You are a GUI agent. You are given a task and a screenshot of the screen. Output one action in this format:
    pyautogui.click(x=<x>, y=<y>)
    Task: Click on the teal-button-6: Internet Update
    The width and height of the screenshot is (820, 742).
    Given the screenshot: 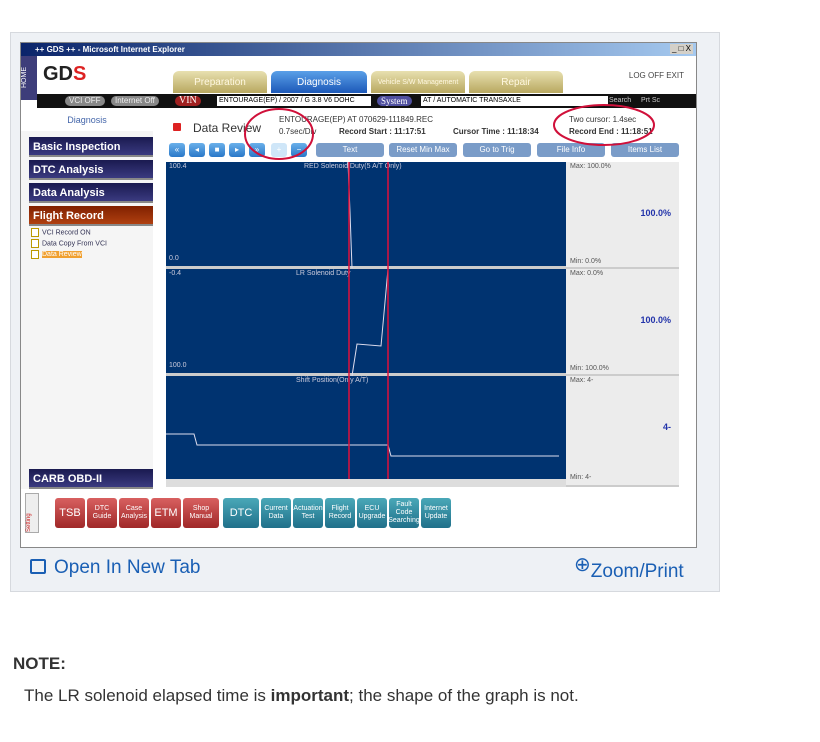 What is the action you would take?
    pyautogui.click(x=436, y=513)
    